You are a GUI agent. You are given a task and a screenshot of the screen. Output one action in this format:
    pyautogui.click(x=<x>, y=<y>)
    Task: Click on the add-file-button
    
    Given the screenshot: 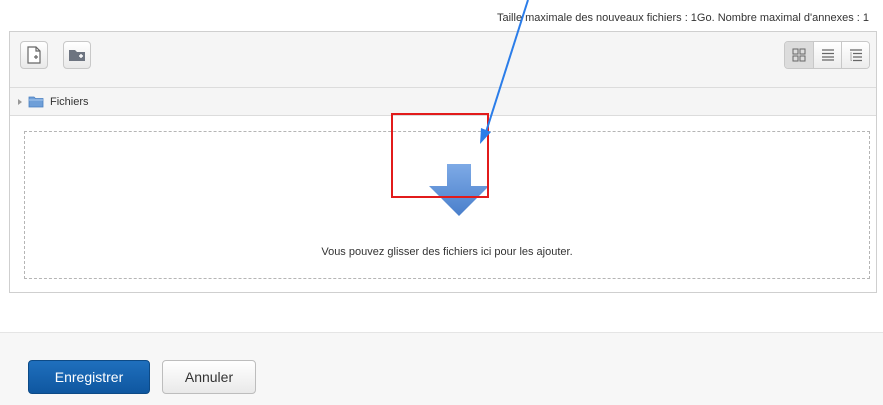 What is the action you would take?
    pyautogui.click(x=34, y=55)
    